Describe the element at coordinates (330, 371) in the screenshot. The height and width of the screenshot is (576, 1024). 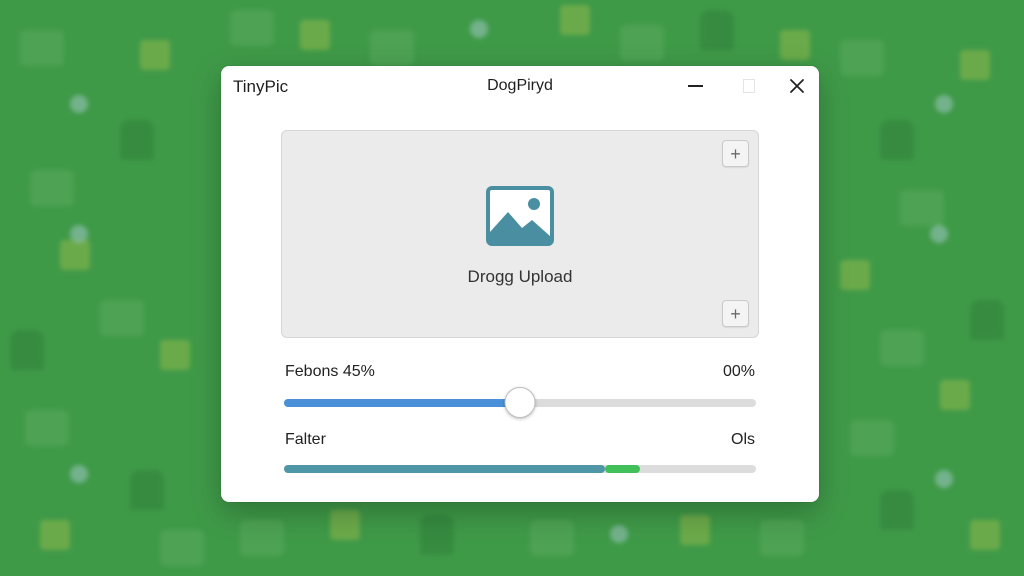
I see `slider-label: Febons 45%` at that location.